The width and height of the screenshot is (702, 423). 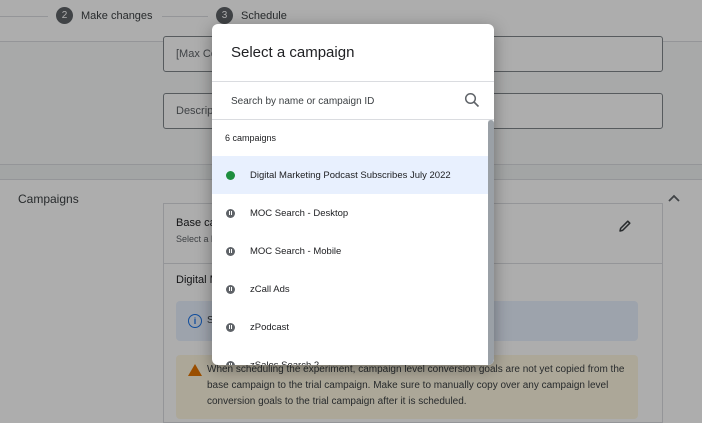 I want to click on campaign-option-label: zSales Search 2, so click(x=285, y=362).